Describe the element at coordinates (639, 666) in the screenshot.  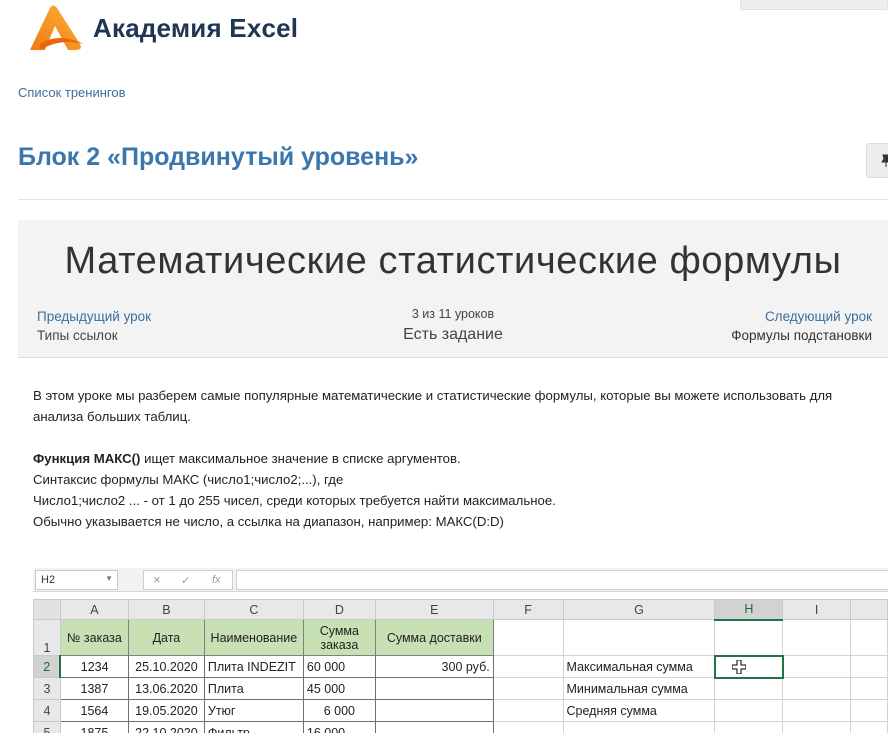
I see `cell: Максимальная сумма` at that location.